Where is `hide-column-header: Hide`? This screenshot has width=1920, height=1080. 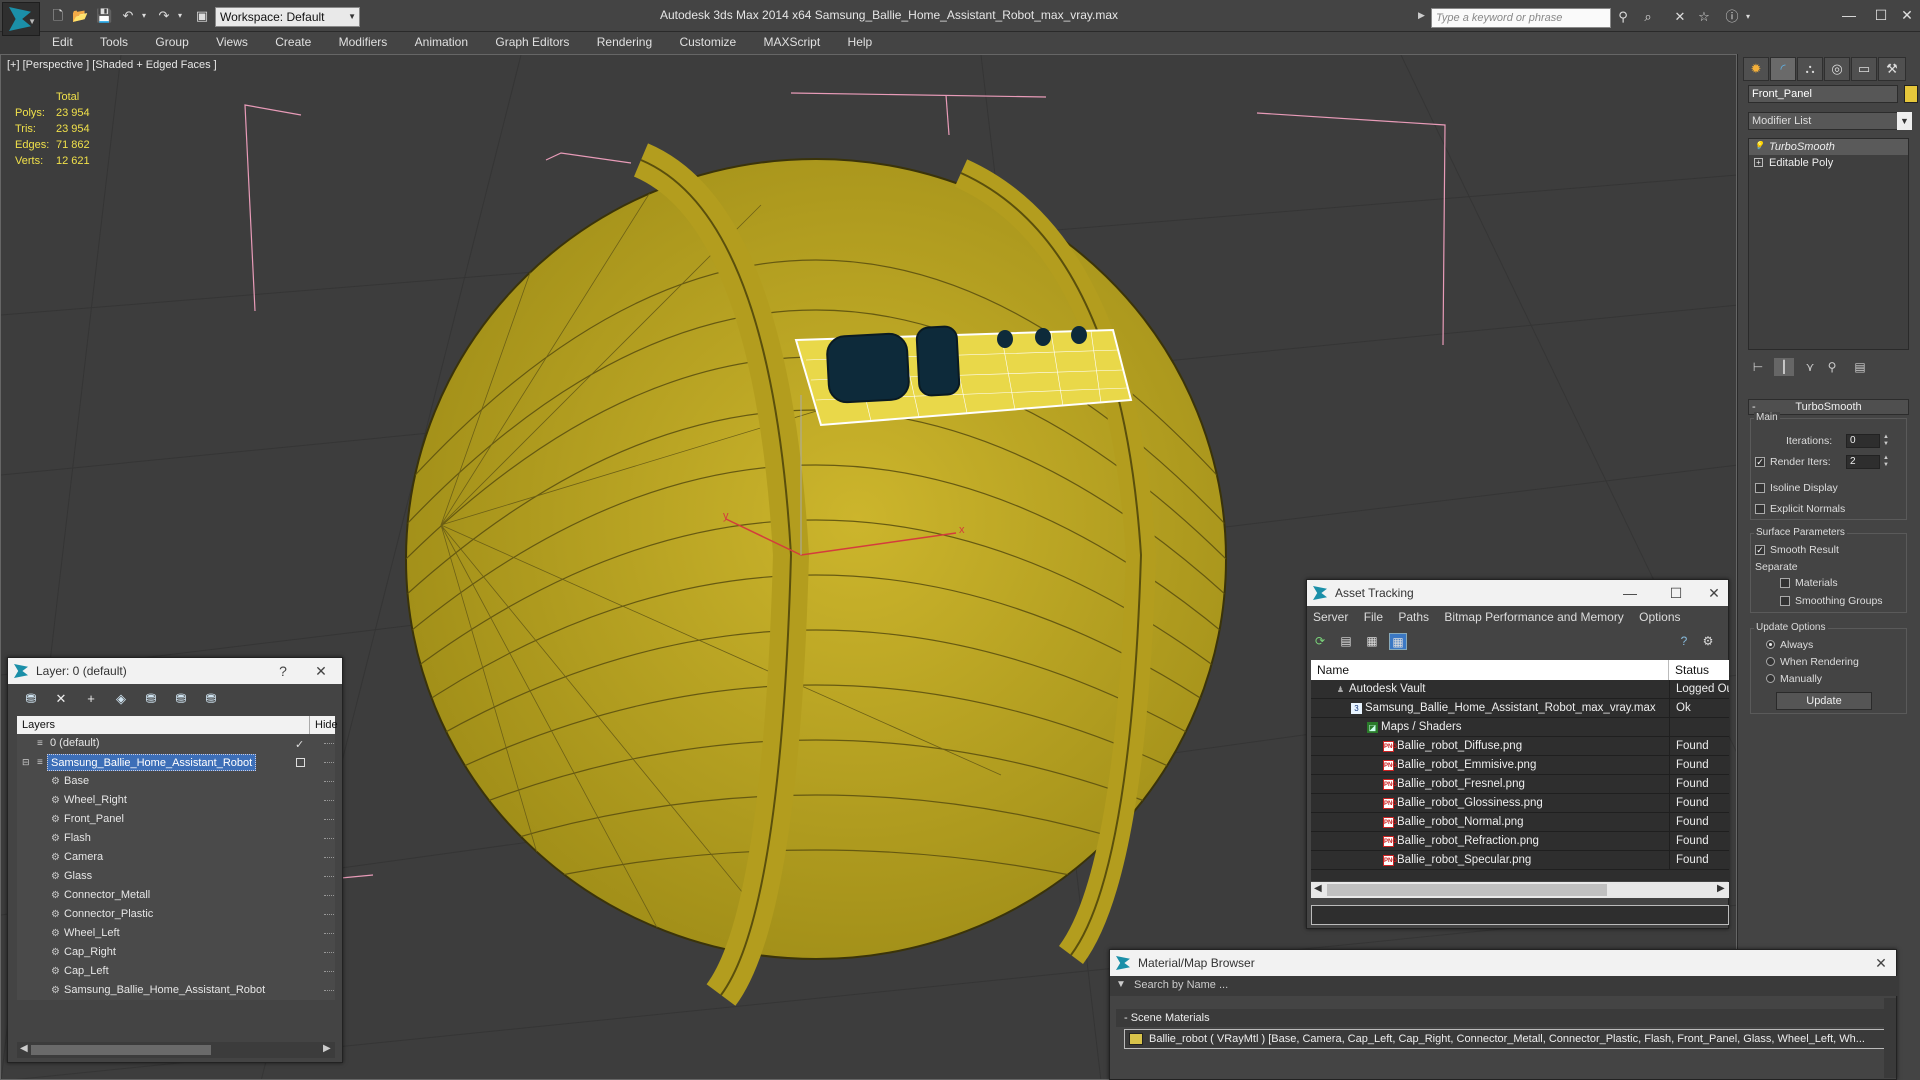
hide-column-header: Hide is located at coordinates (326, 725).